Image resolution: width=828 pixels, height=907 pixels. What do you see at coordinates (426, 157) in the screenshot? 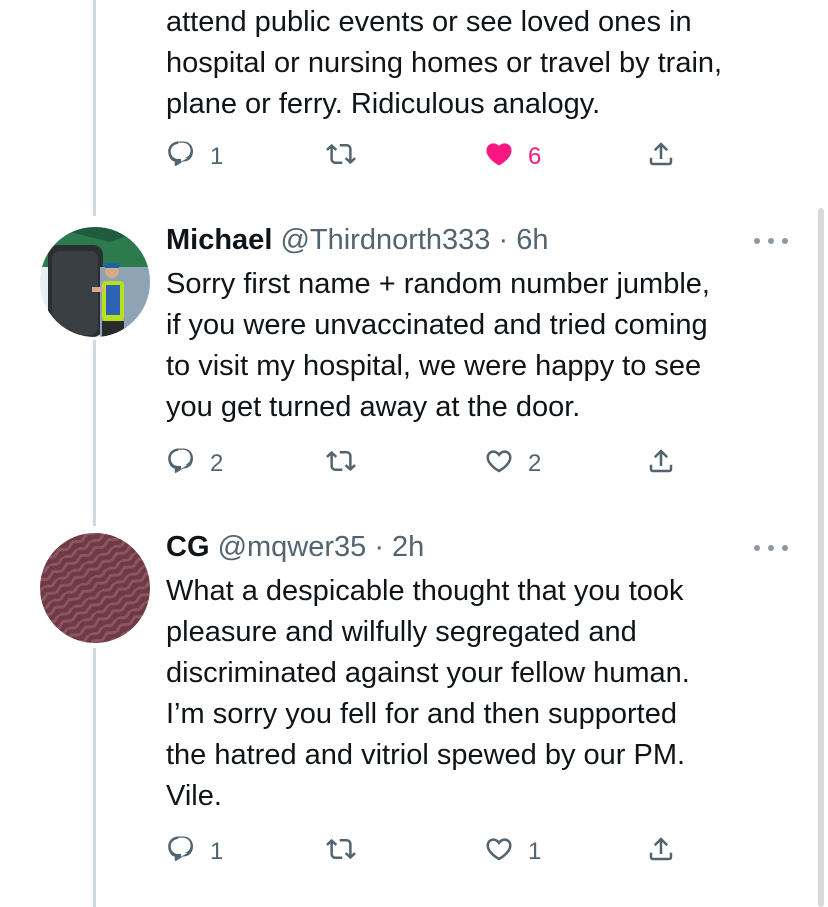
I see `tweet-actions: 1 6` at bounding box center [426, 157].